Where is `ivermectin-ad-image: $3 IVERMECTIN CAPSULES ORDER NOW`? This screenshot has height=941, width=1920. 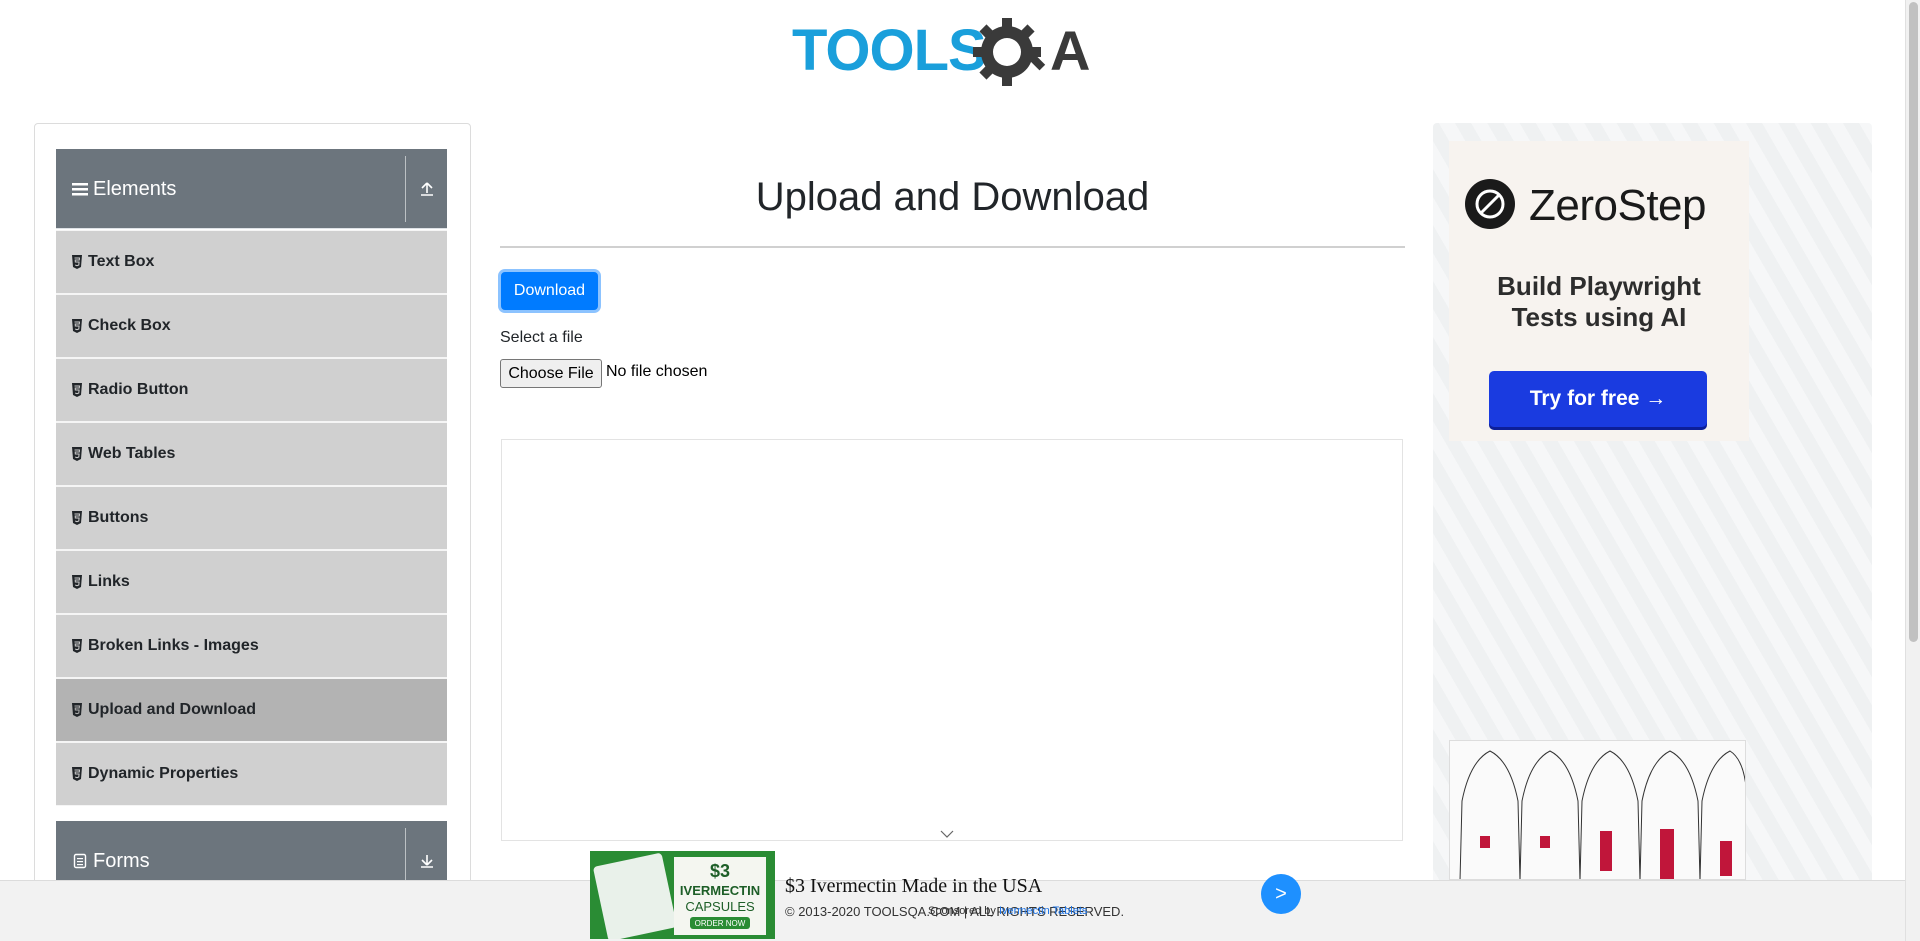
ivermectin-ad-image: $3 IVERMECTIN CAPSULES ORDER NOW is located at coordinates (682, 896).